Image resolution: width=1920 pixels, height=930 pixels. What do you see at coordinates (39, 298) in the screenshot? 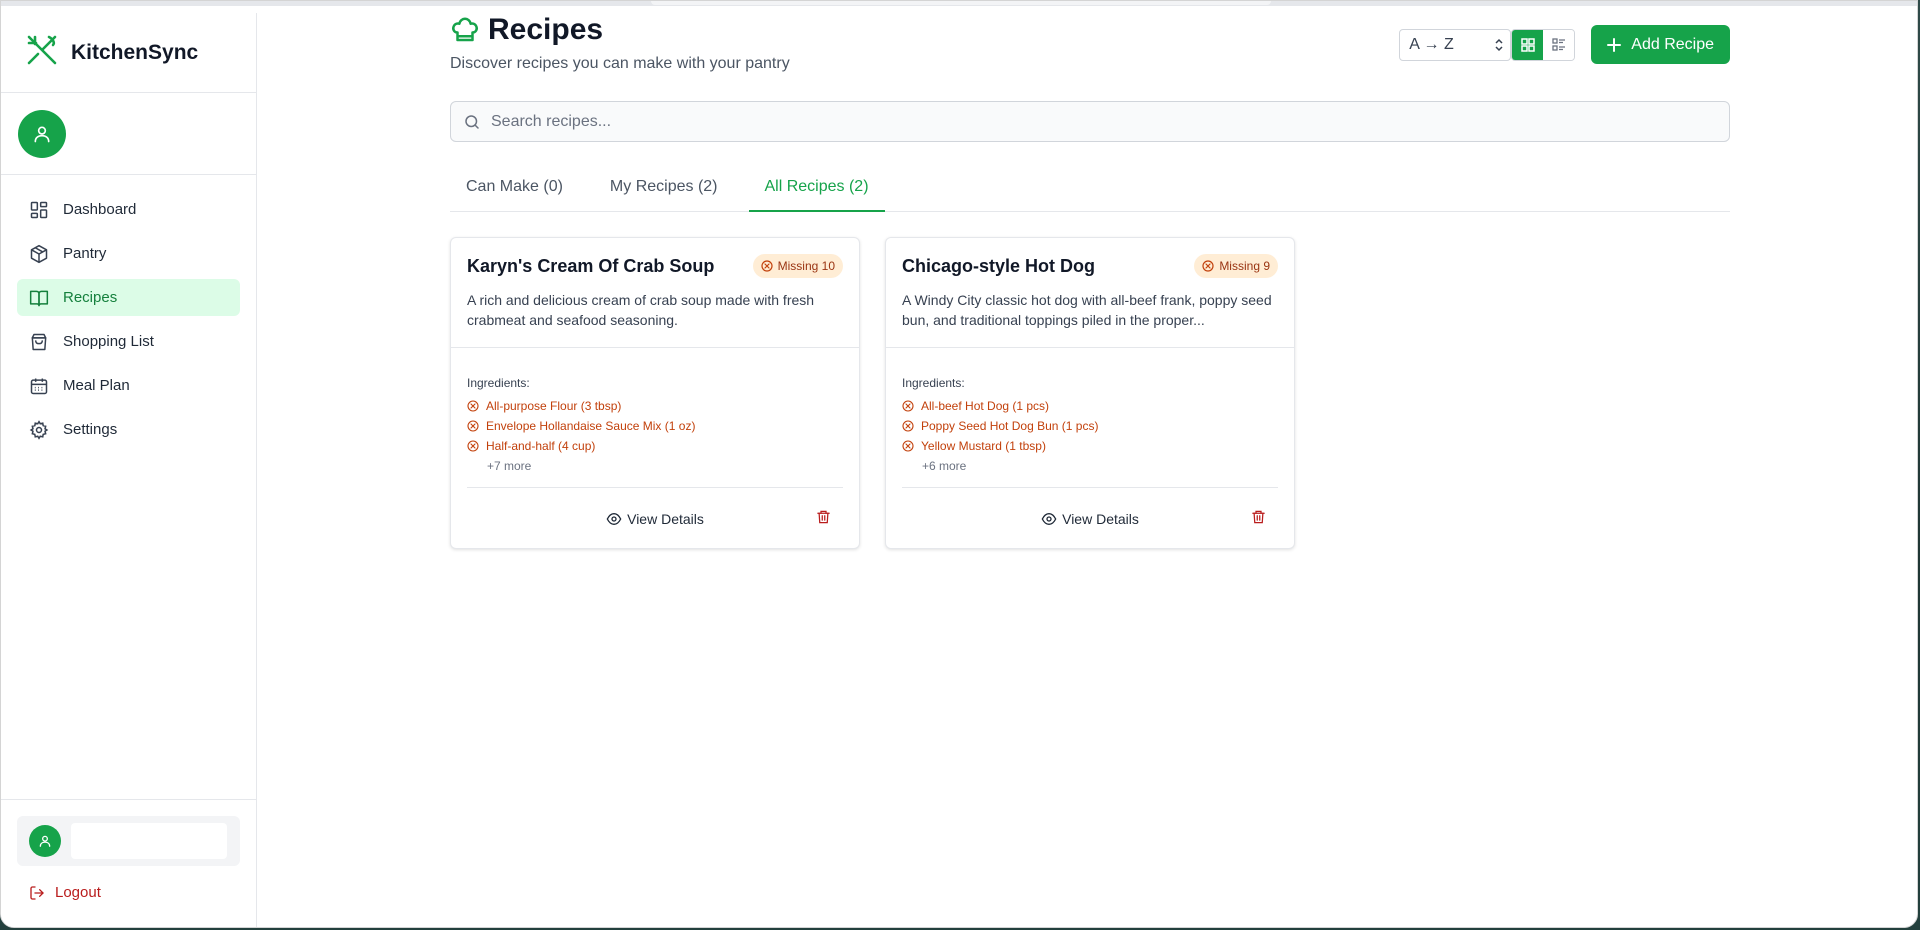
I see `book-icon` at bounding box center [39, 298].